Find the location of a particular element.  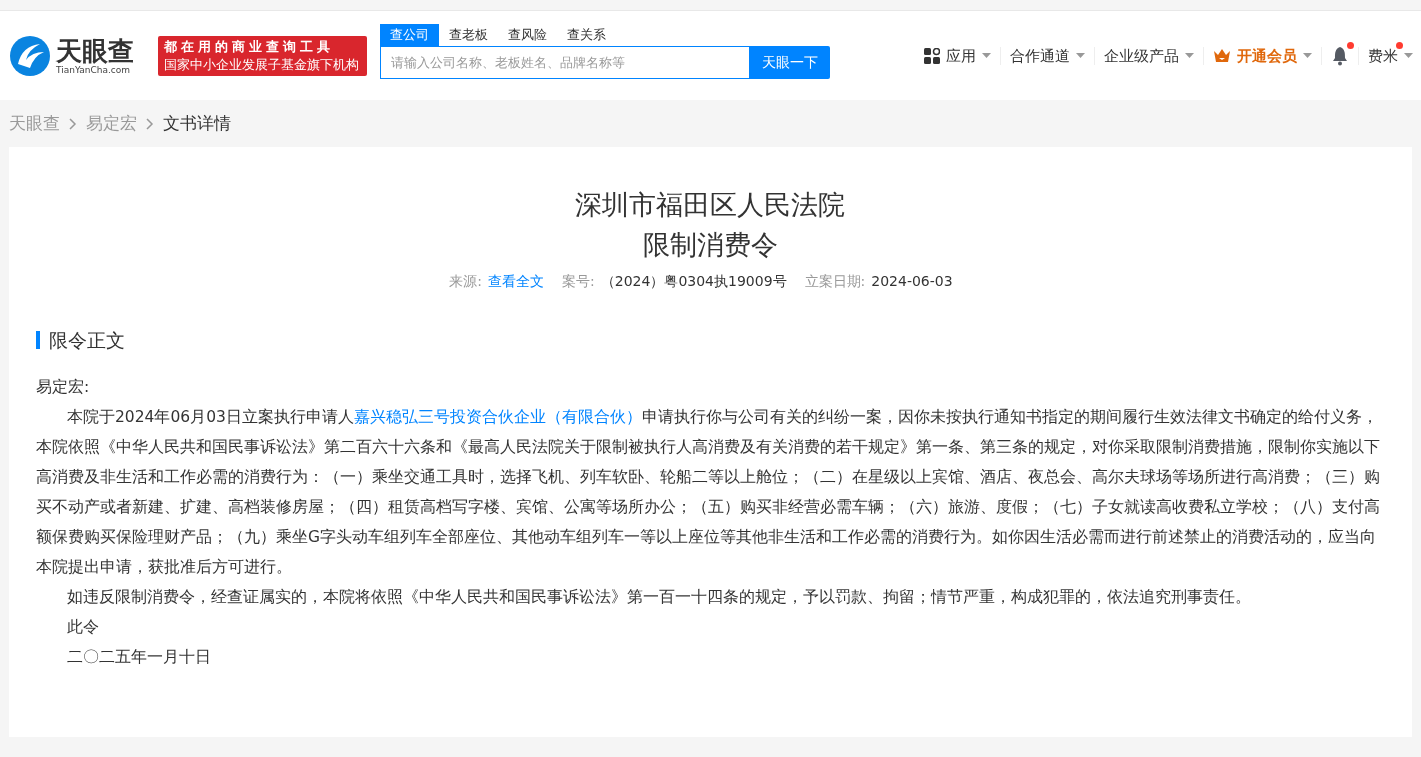

meta-value: 2024-06-03 is located at coordinates (912, 281).